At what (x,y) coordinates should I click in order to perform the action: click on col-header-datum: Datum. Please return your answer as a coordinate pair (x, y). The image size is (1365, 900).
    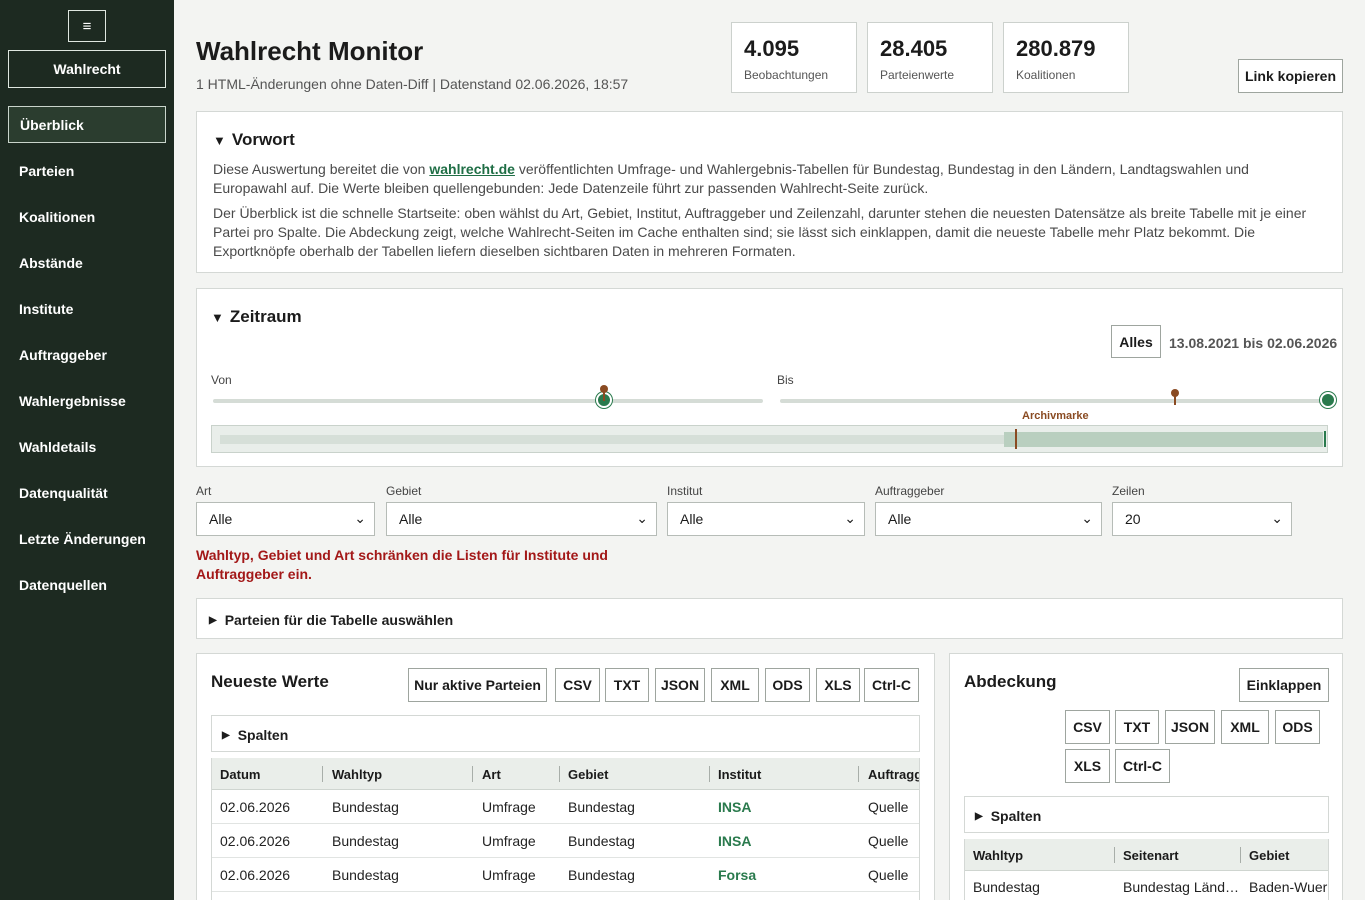
    Looking at the image, I should click on (240, 774).